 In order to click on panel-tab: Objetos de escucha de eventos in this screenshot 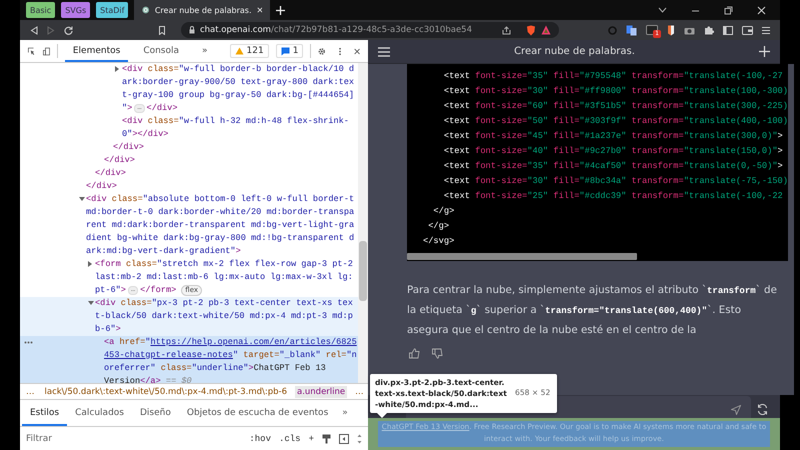, I will do `click(257, 413)`.